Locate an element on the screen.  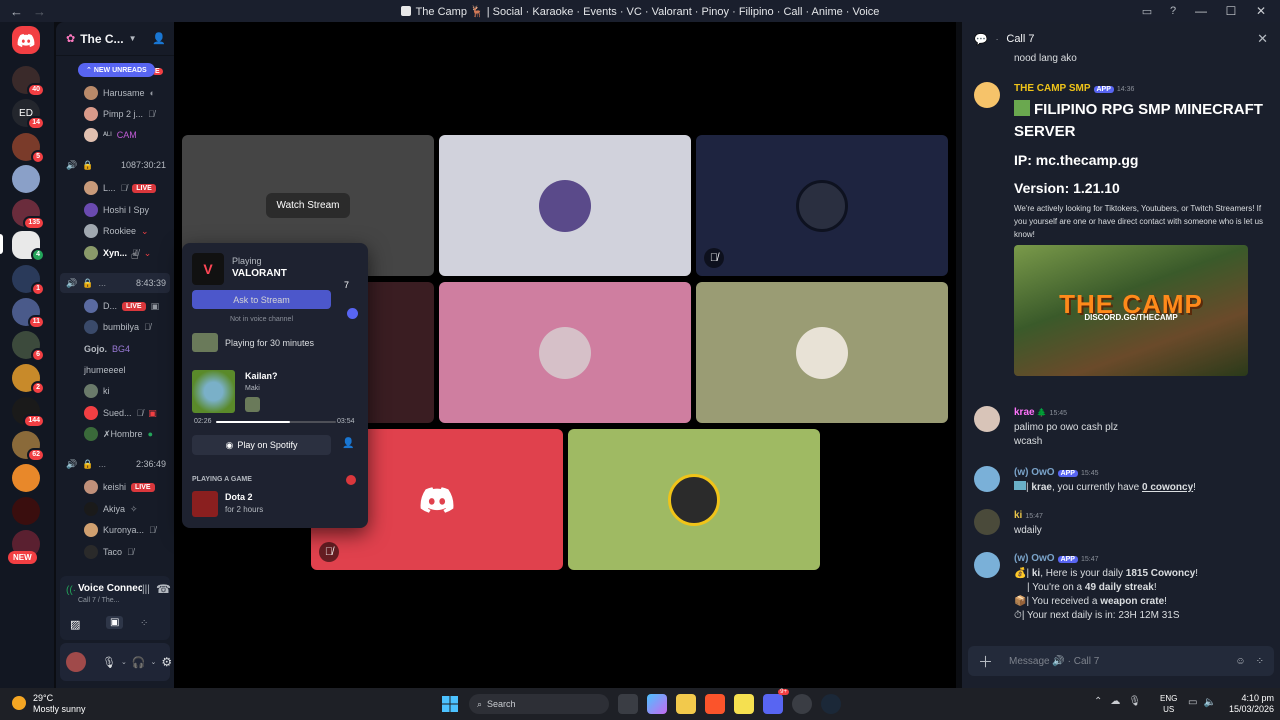
server-icon: 11 is located at coordinates (28, 313).